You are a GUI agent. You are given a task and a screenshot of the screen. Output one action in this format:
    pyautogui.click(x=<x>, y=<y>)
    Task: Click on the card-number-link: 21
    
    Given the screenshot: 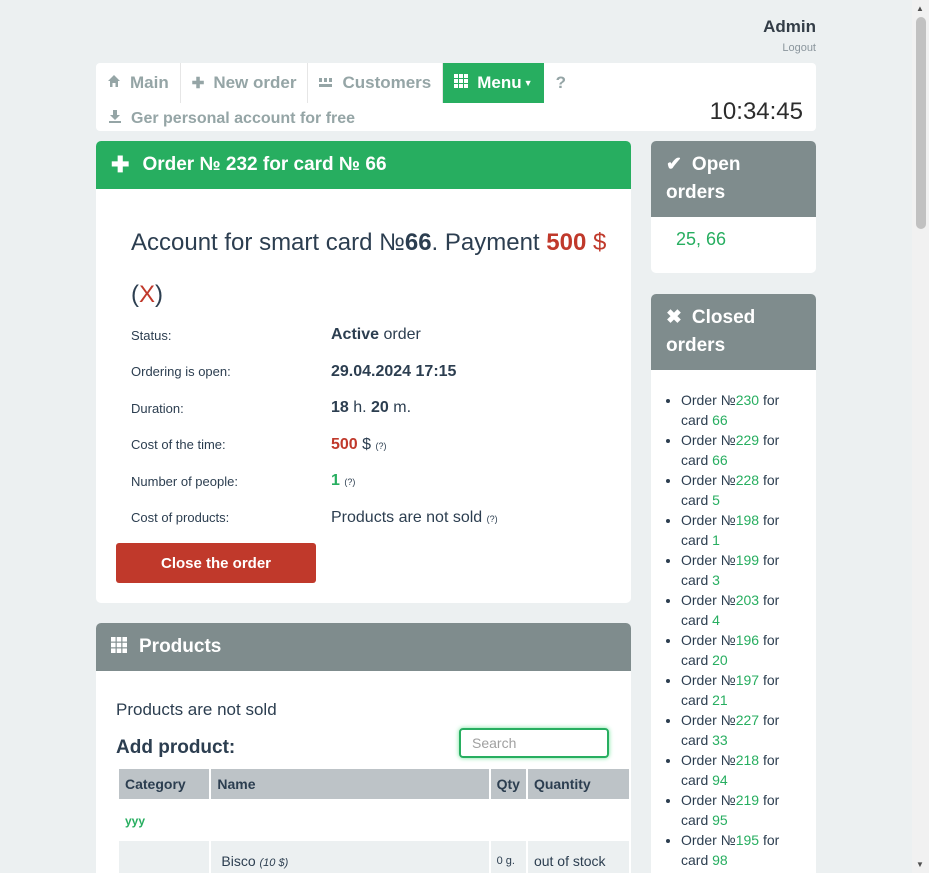 What is the action you would take?
    pyautogui.click(x=720, y=700)
    